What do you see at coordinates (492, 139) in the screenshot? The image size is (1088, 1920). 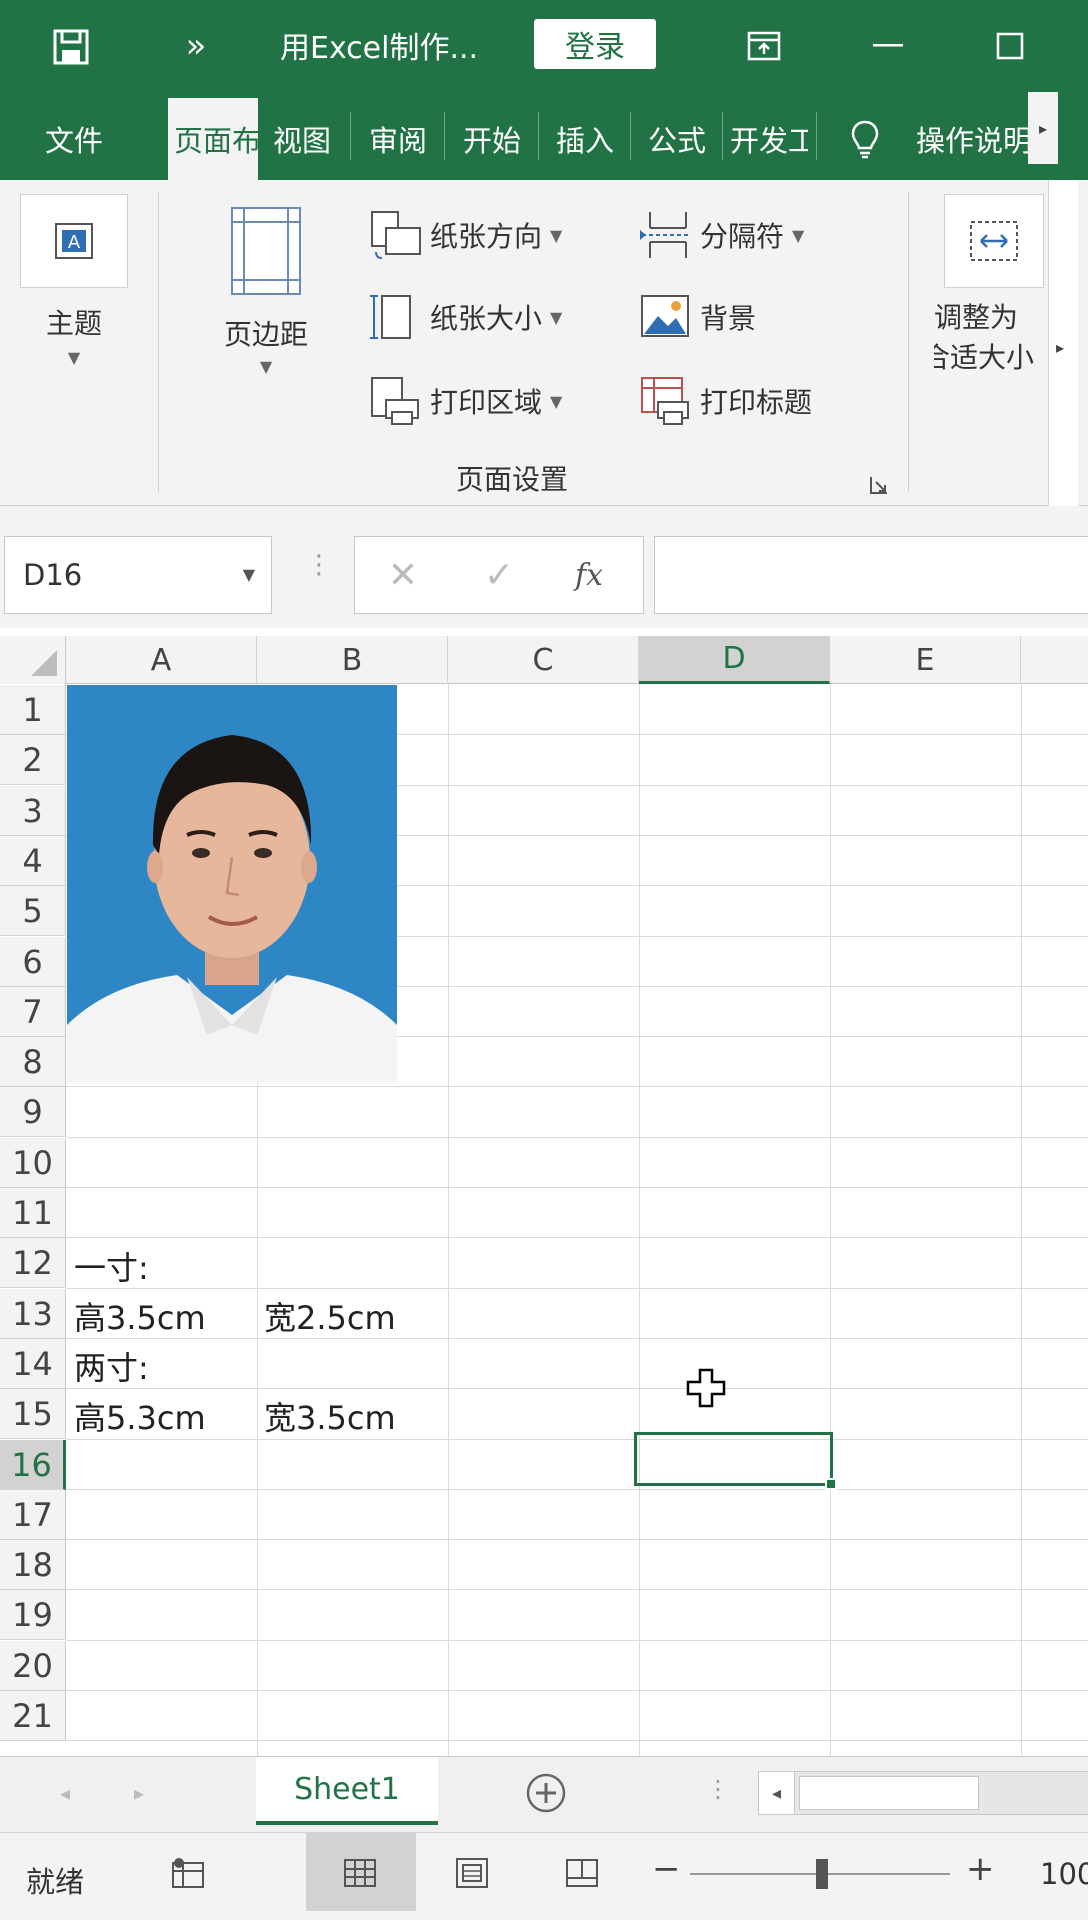 I see `tab-home: 开始` at bounding box center [492, 139].